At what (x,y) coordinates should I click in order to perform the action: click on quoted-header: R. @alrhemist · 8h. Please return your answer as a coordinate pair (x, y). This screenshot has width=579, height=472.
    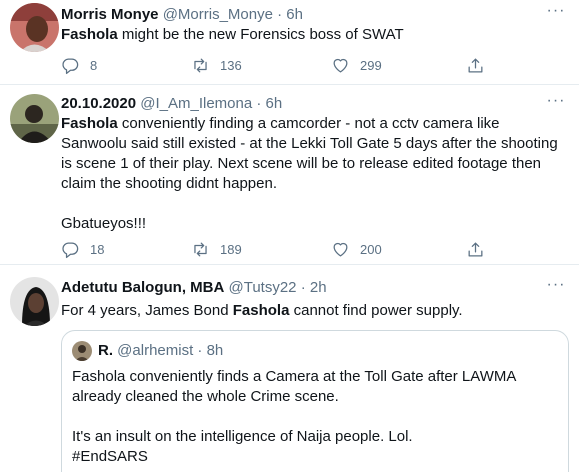
    Looking at the image, I should click on (160, 351).